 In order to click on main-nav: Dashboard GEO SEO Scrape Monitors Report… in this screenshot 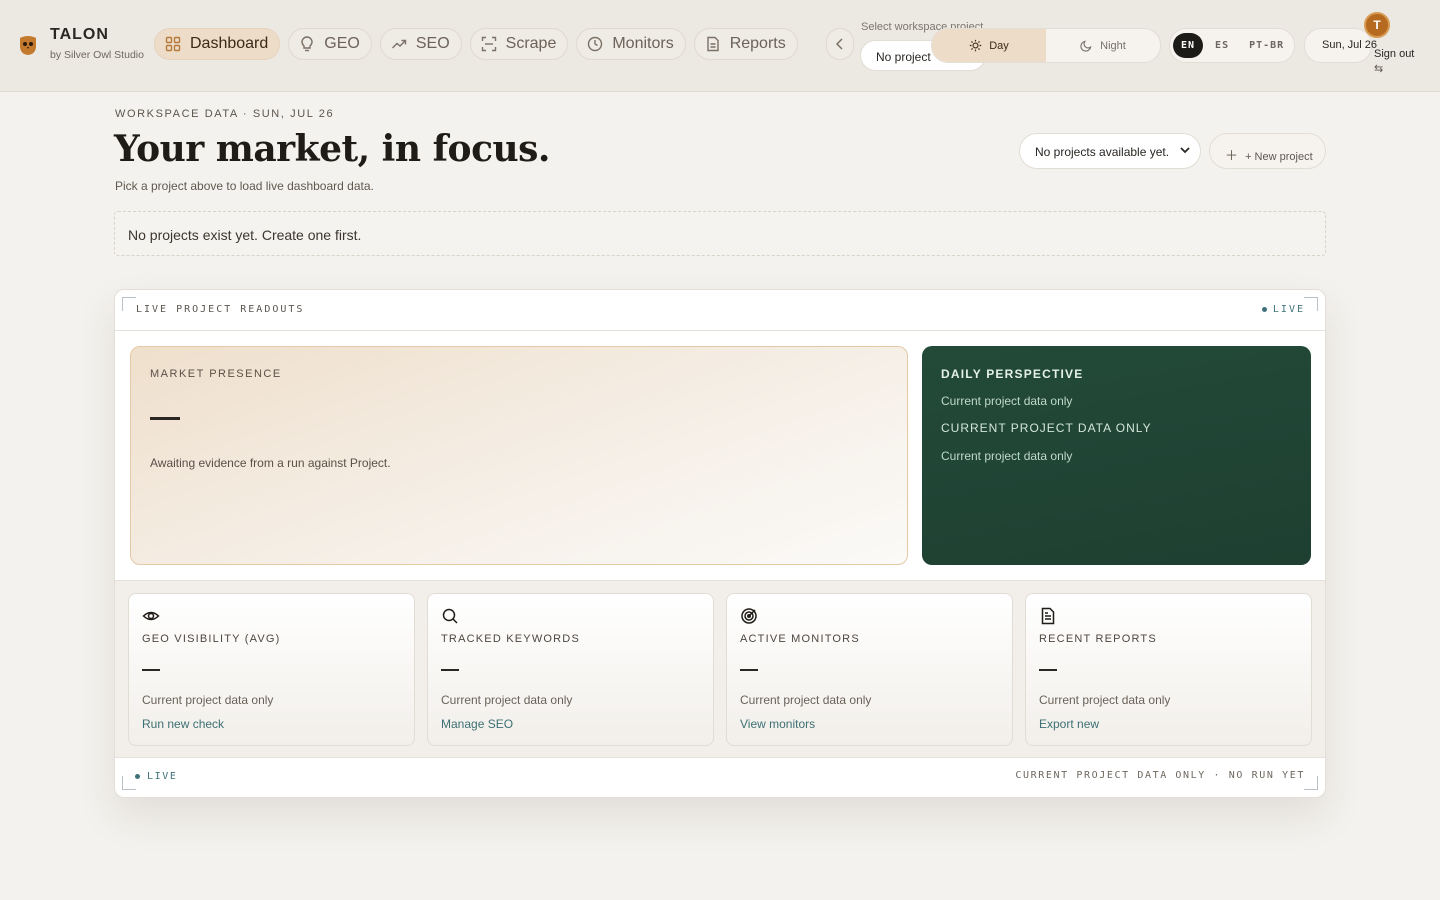, I will do `click(476, 44)`.